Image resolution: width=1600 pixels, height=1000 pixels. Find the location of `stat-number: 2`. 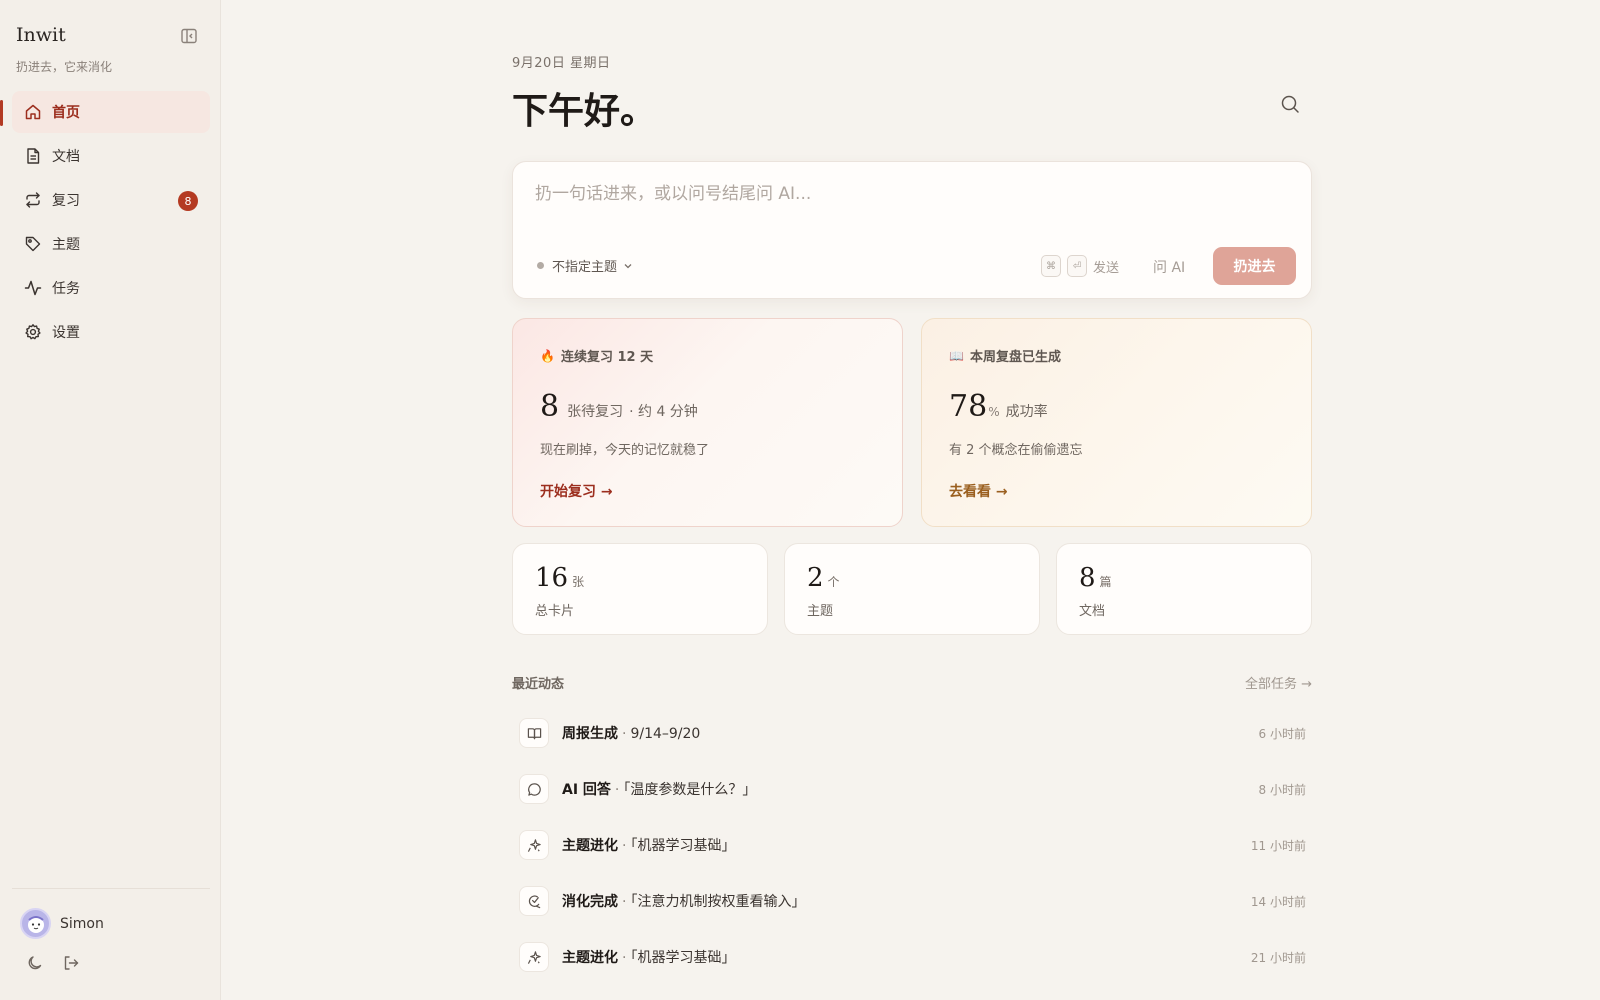

stat-number: 2 is located at coordinates (815, 578).